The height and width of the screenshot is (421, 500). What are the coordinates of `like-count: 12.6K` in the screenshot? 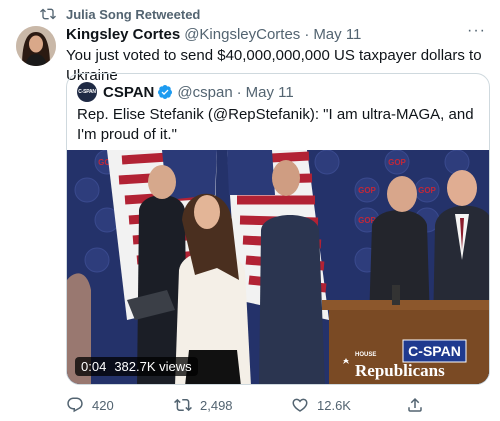 It's located at (334, 405).